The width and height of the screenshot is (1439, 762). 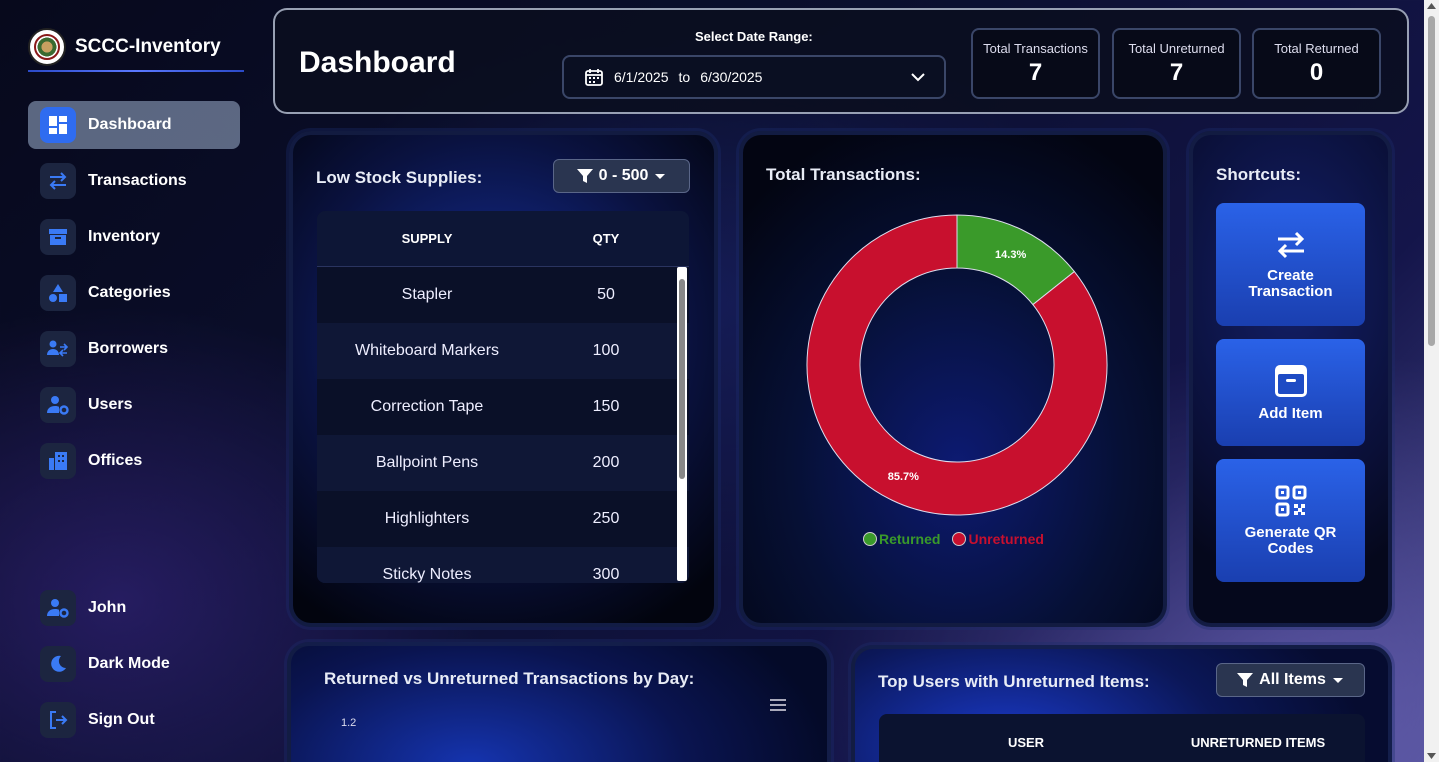 I want to click on stat-label: Total Returned, so click(x=1316, y=48).